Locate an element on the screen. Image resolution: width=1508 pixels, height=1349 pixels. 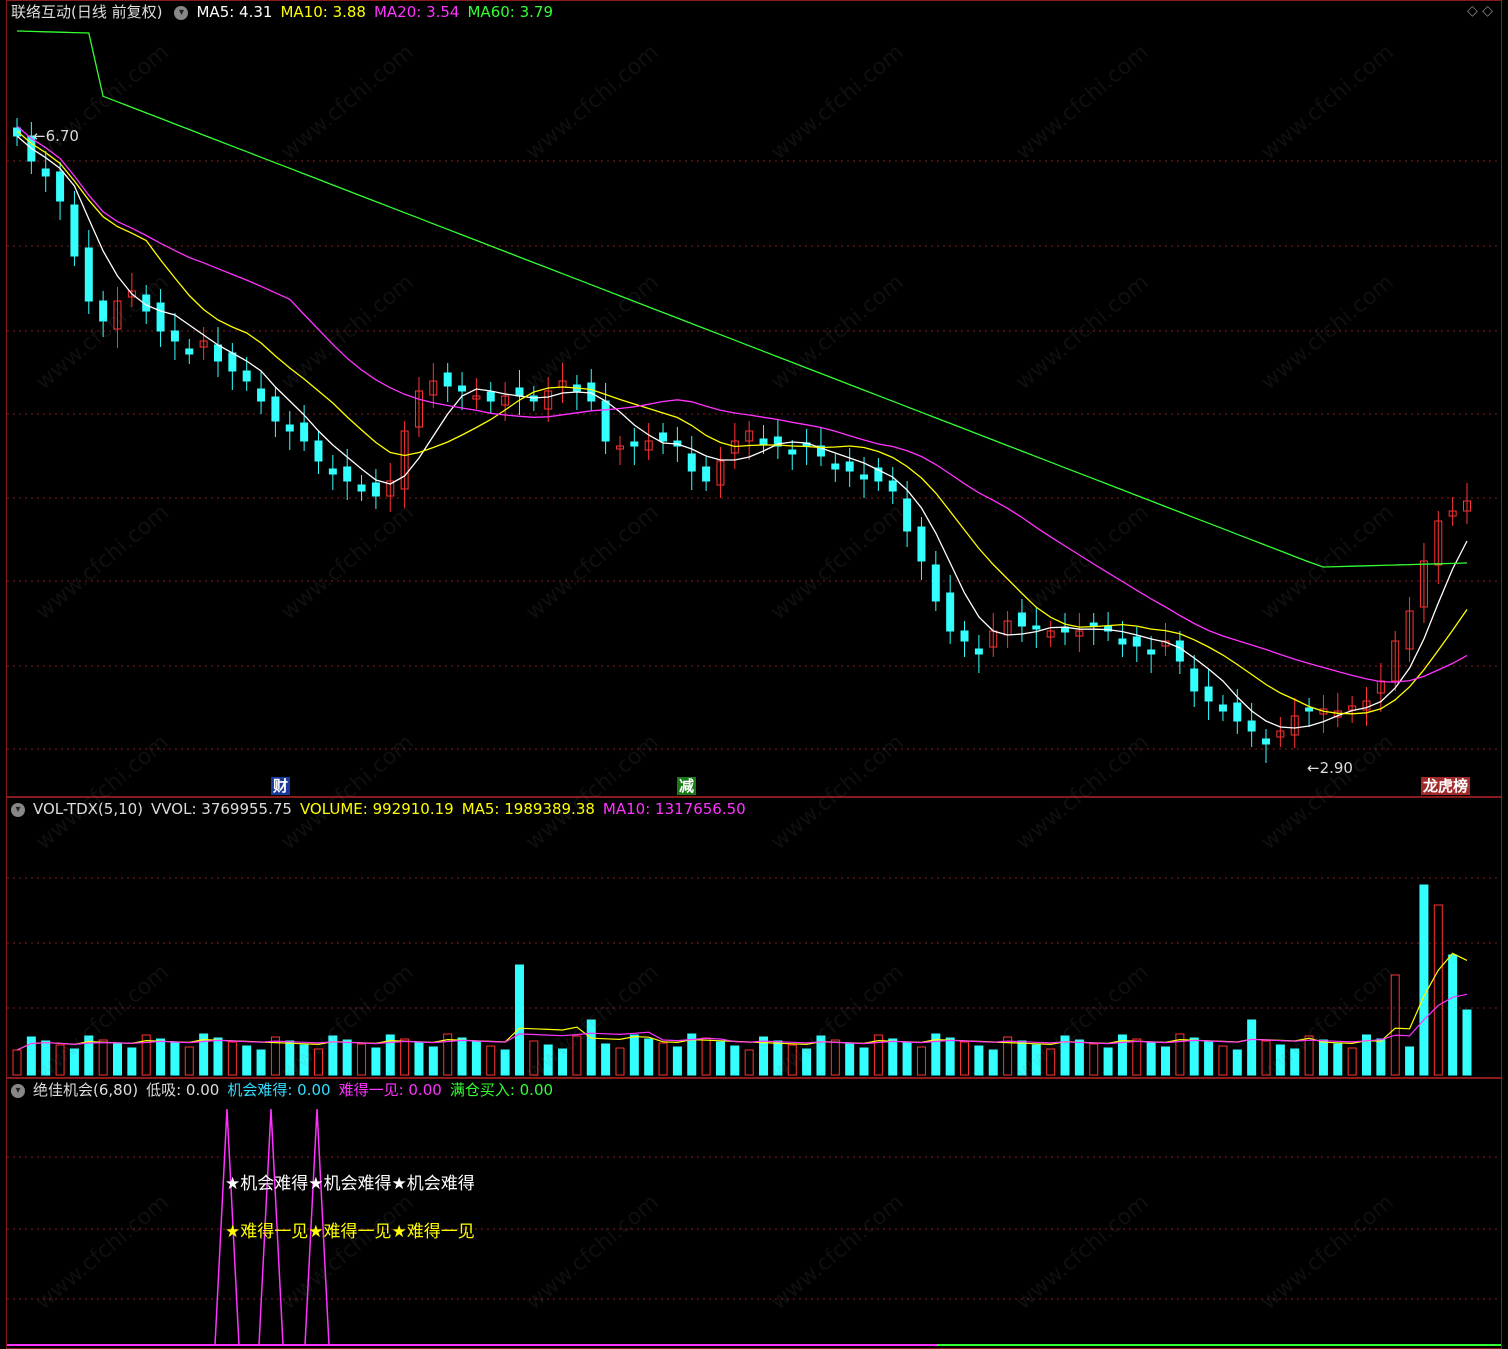
holdings-reduction-marker: 减 is located at coordinates (687, 786).